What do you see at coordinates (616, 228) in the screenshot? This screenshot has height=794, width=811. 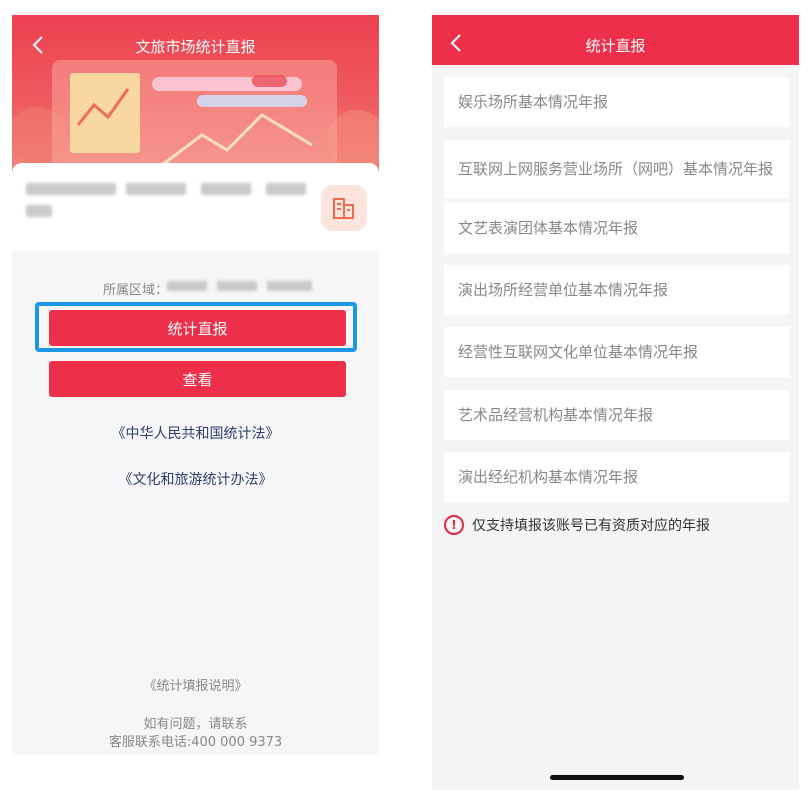 I see `report-item-performing-troupes: 文艺表演团体基本情况年报` at bounding box center [616, 228].